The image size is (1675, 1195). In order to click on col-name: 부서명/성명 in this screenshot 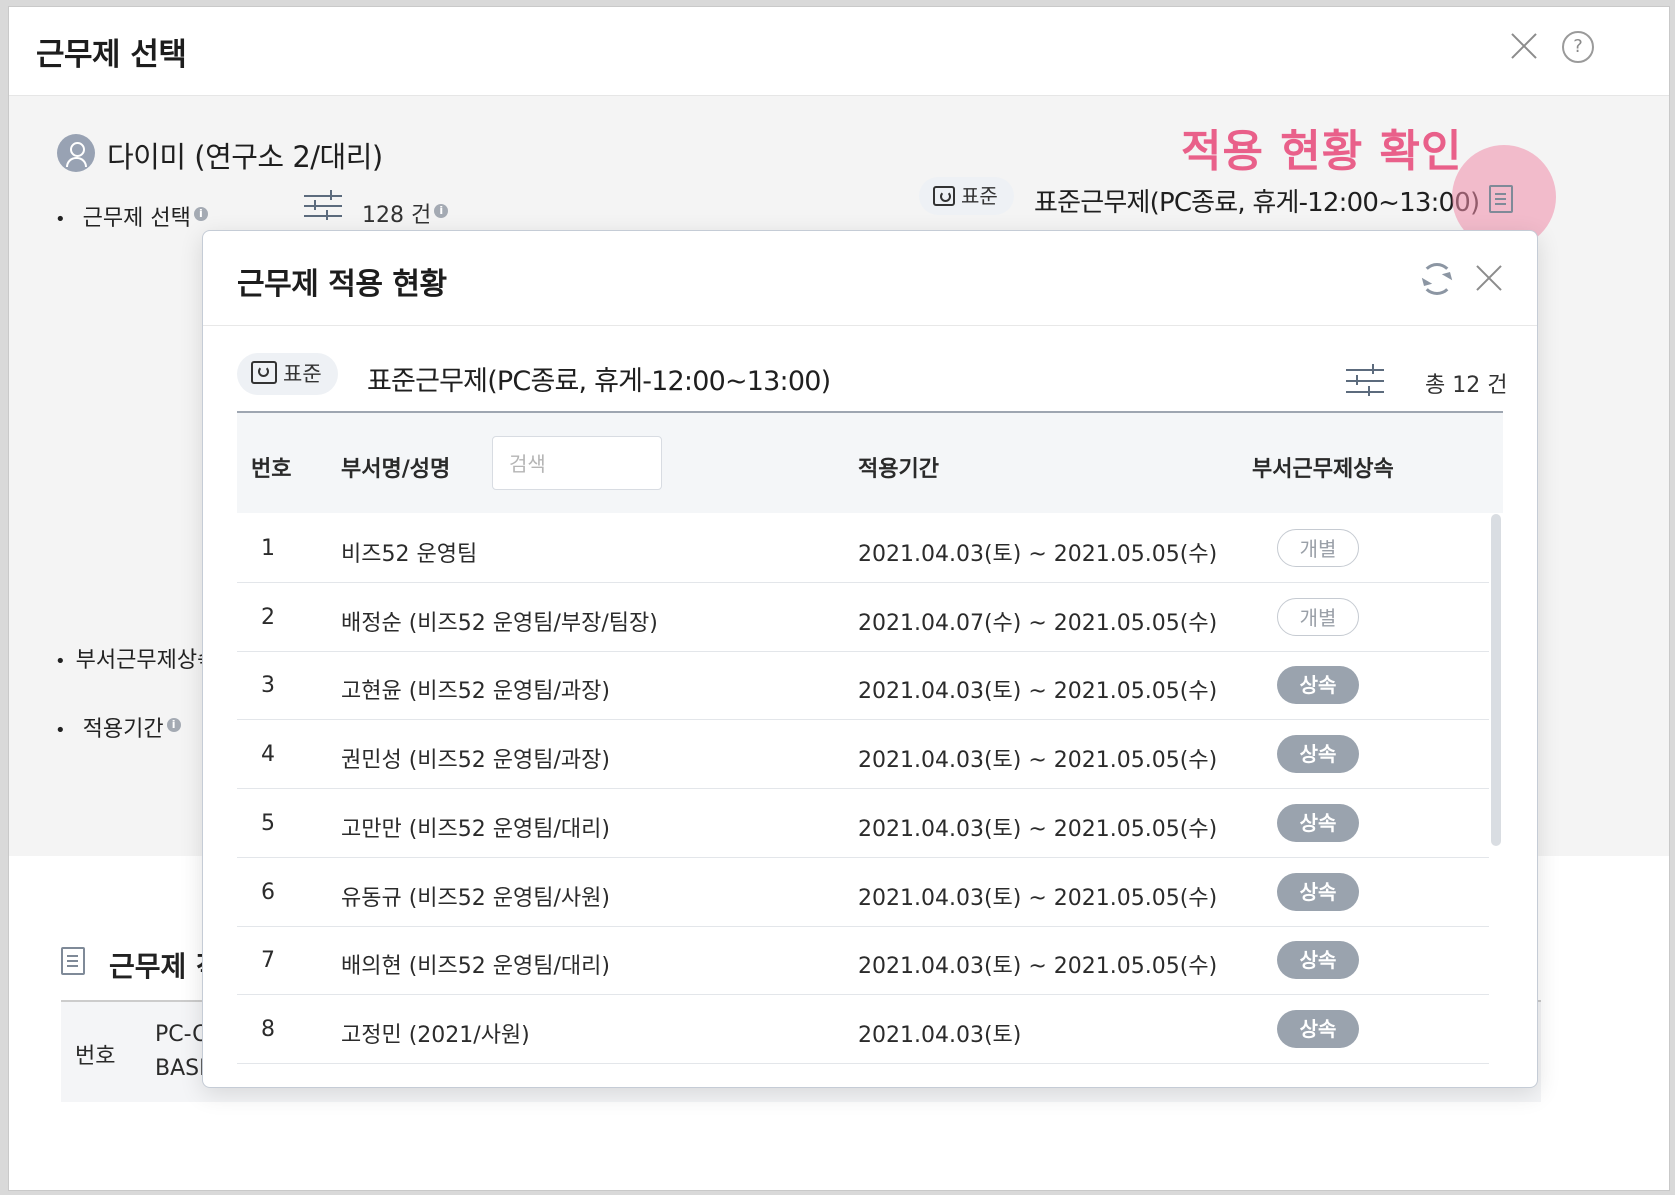, I will do `click(396, 469)`.